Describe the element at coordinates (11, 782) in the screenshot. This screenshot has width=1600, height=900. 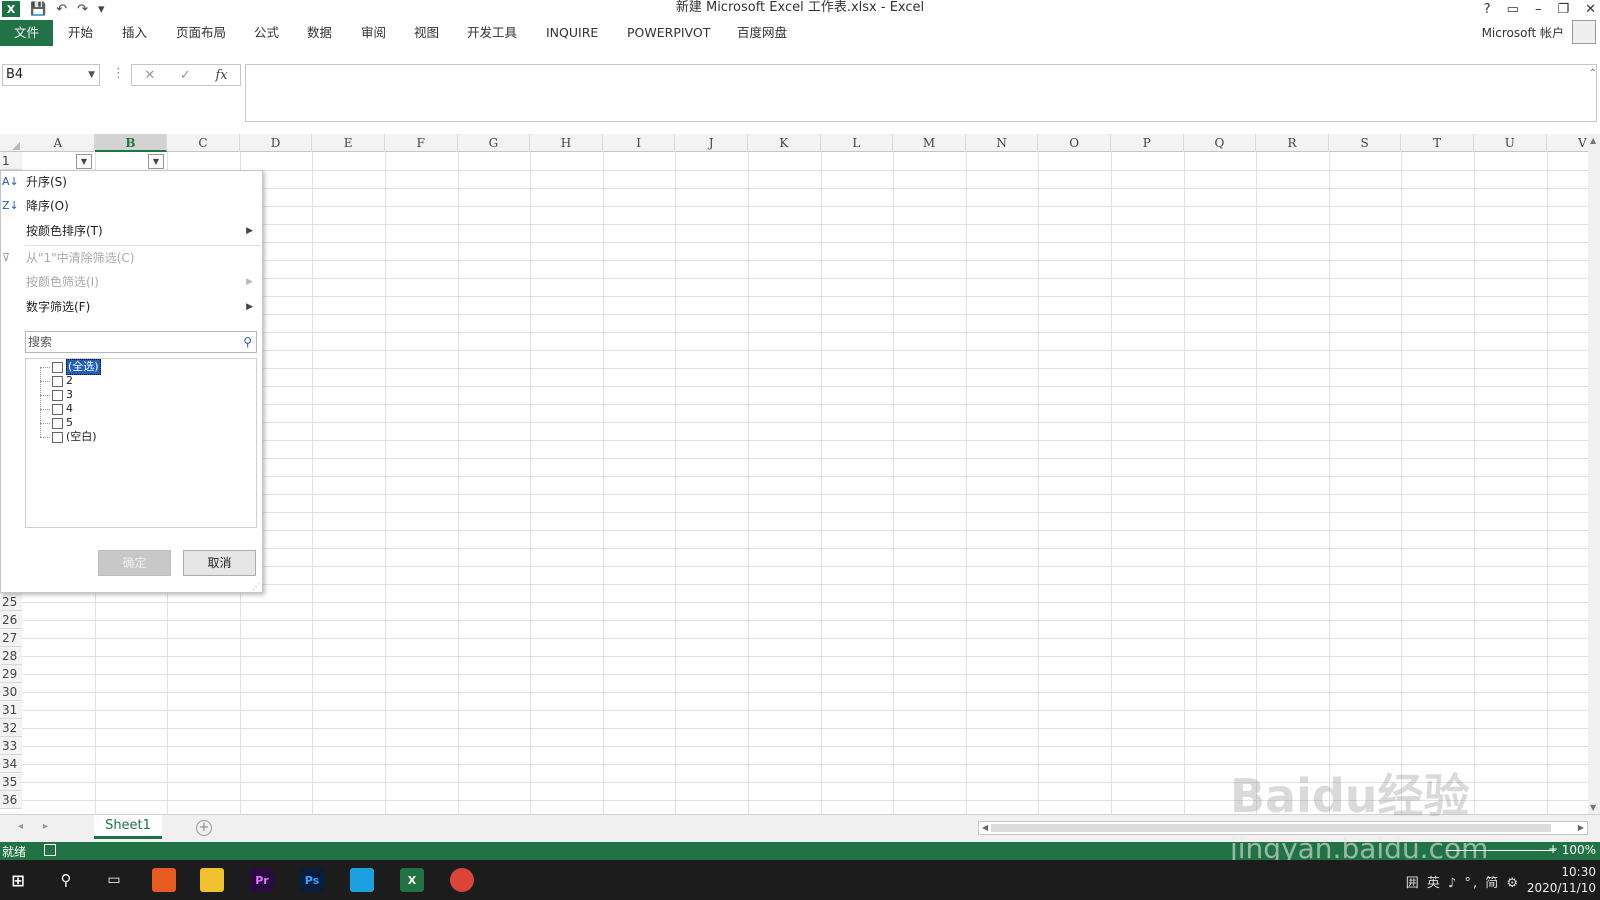
I see `row-header: 35` at that location.